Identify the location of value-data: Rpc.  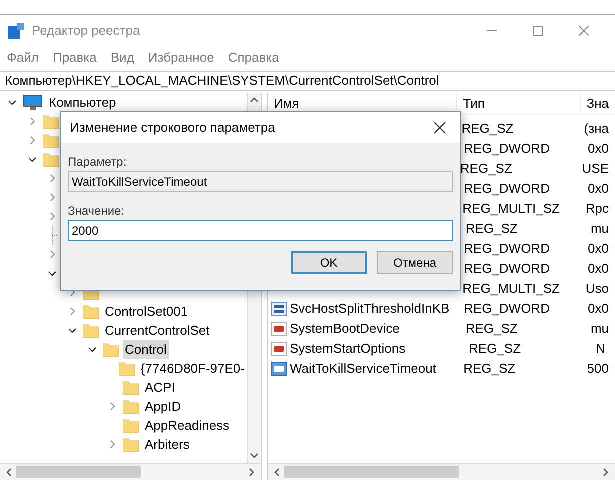
(597, 209).